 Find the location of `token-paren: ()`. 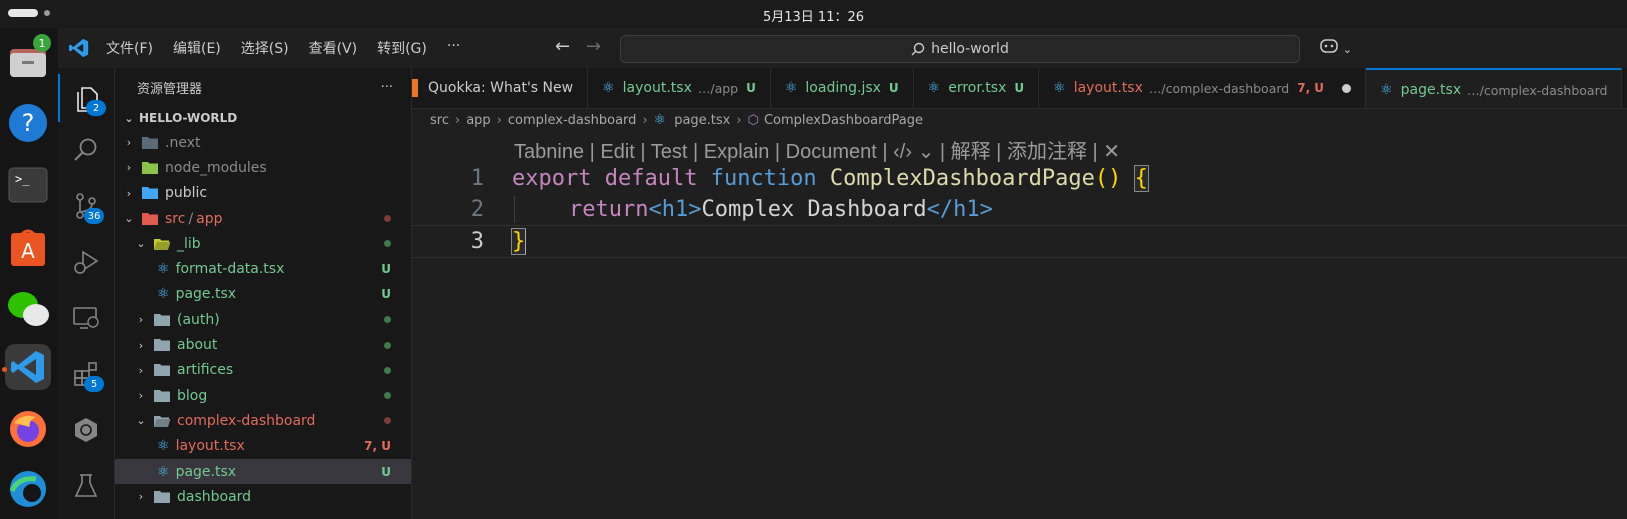

token-paren: () is located at coordinates (1108, 178).